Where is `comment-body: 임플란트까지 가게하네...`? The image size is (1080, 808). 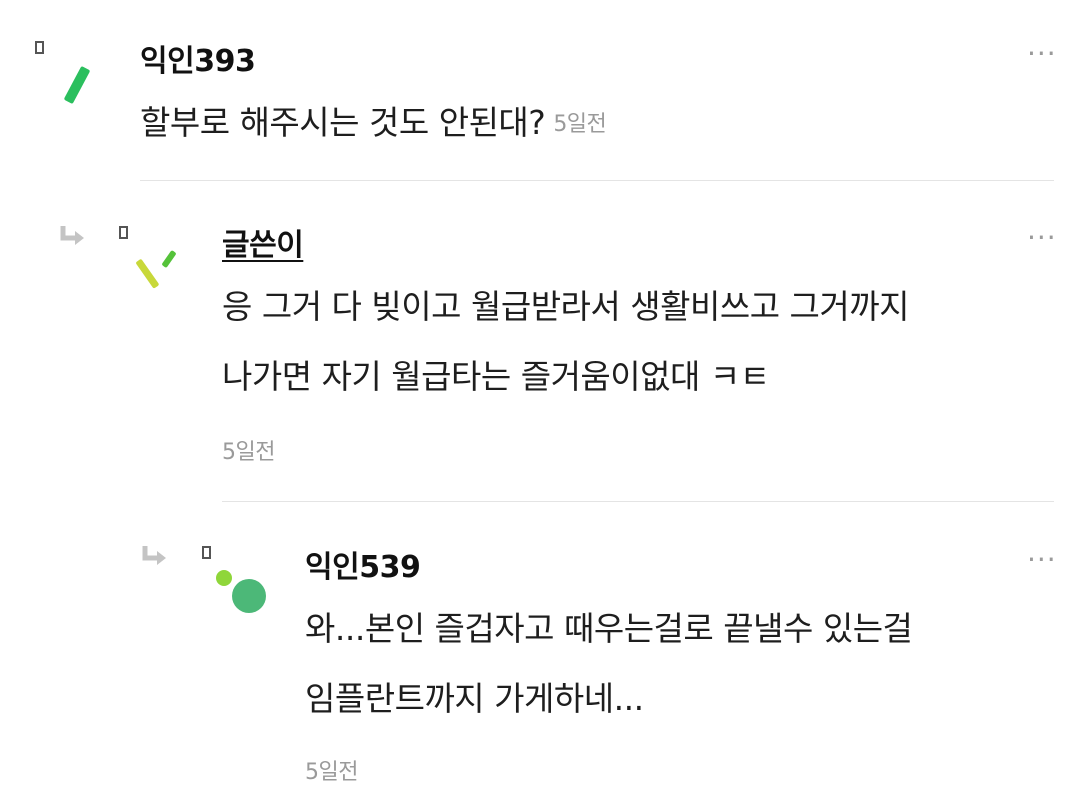 comment-body: 임플란트까지 가게하네... is located at coordinates (474, 698).